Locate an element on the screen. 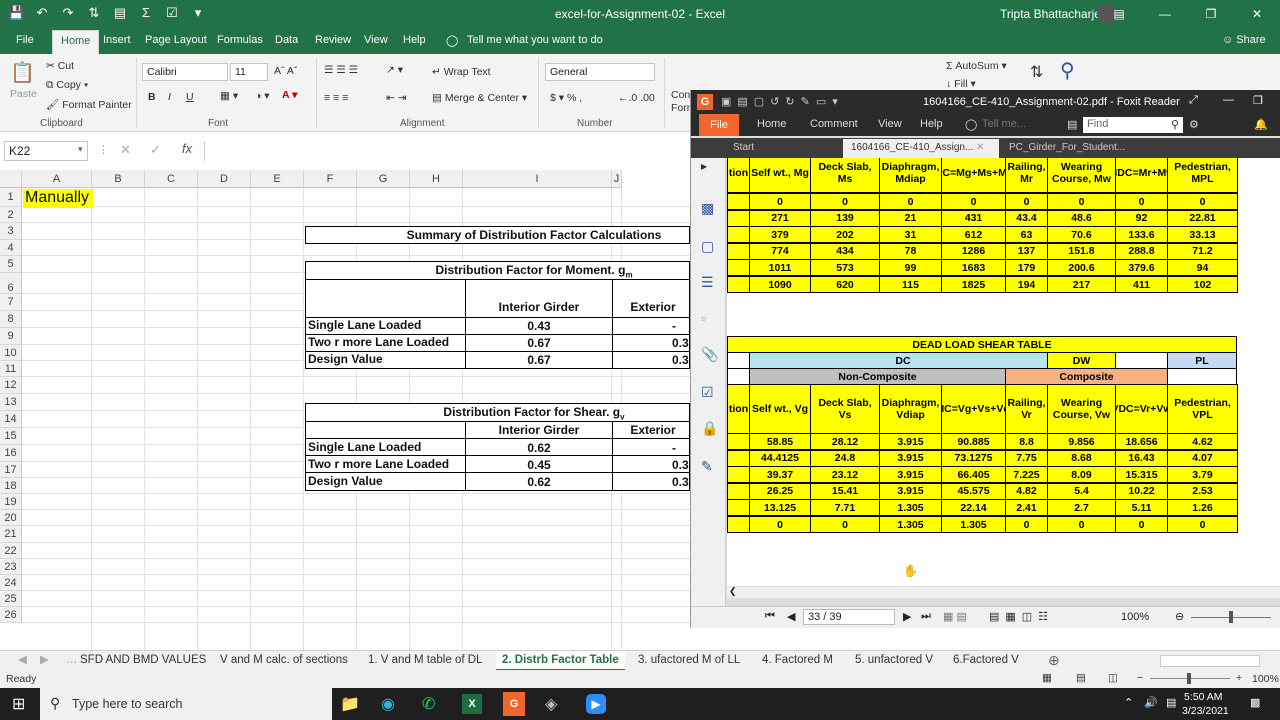  notification-icon: ▩ is located at coordinates (1255, 702).